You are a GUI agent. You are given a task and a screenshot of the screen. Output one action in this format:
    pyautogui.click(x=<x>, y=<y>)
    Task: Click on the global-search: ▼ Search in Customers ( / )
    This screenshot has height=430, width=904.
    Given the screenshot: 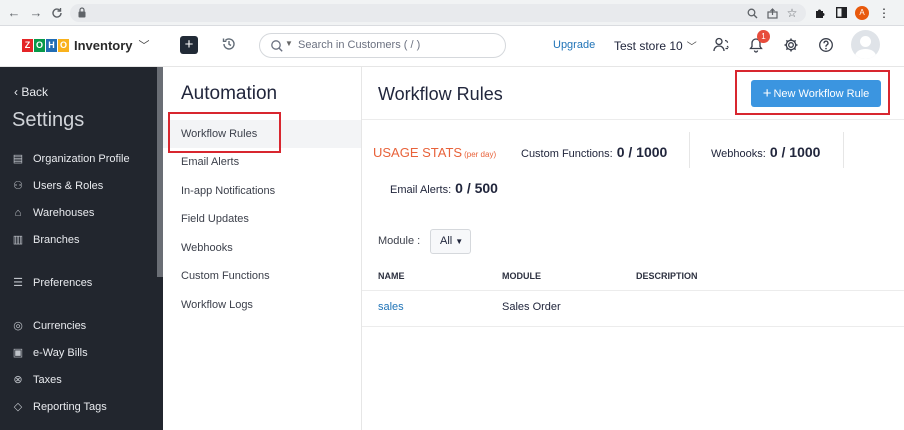 What is the action you would take?
    pyautogui.click(x=382, y=45)
    